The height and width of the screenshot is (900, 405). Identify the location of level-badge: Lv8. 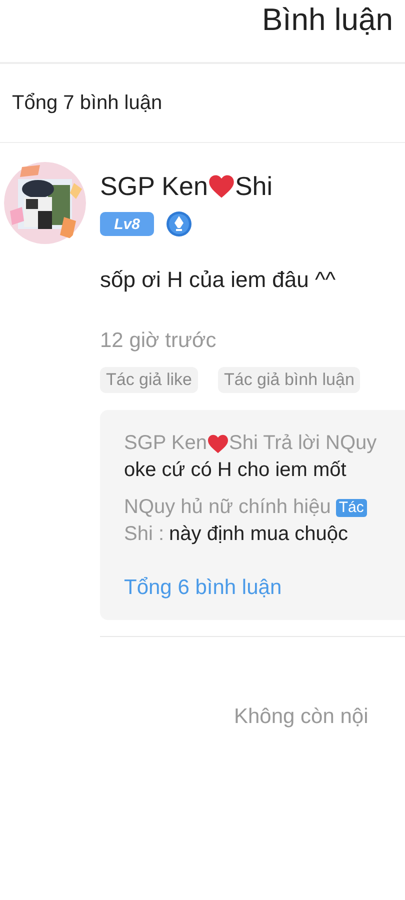
(127, 224).